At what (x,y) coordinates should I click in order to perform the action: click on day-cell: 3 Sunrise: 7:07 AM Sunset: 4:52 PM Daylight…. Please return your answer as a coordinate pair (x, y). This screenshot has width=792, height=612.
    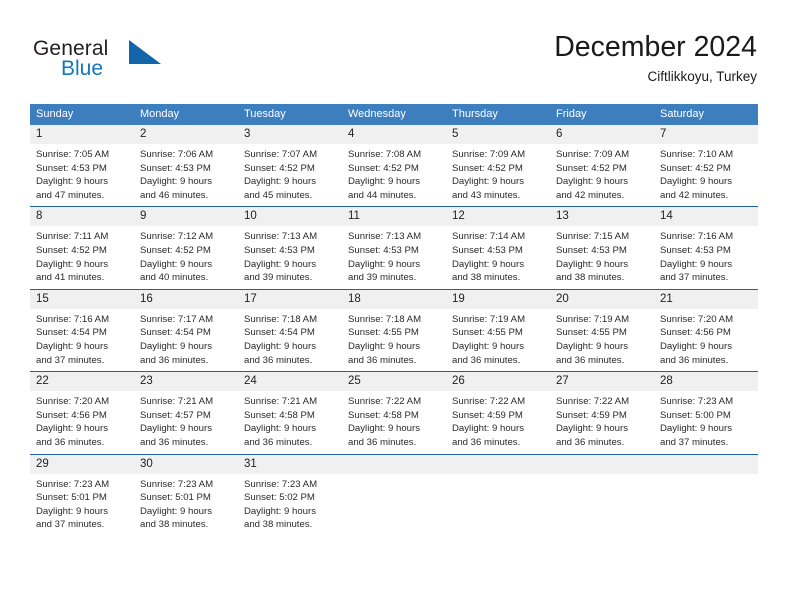
    Looking at the image, I should click on (290, 163).